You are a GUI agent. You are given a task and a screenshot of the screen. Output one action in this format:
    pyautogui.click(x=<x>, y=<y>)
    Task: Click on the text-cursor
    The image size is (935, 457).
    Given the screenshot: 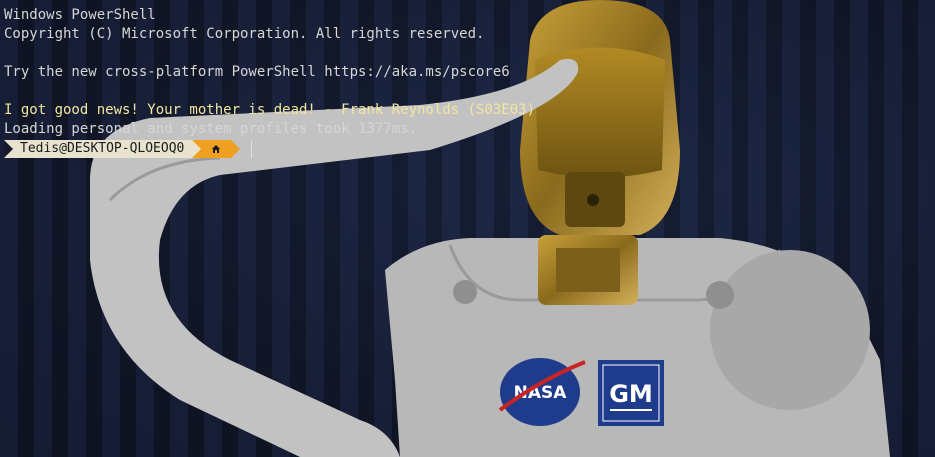 What is the action you would take?
    pyautogui.click(x=252, y=149)
    